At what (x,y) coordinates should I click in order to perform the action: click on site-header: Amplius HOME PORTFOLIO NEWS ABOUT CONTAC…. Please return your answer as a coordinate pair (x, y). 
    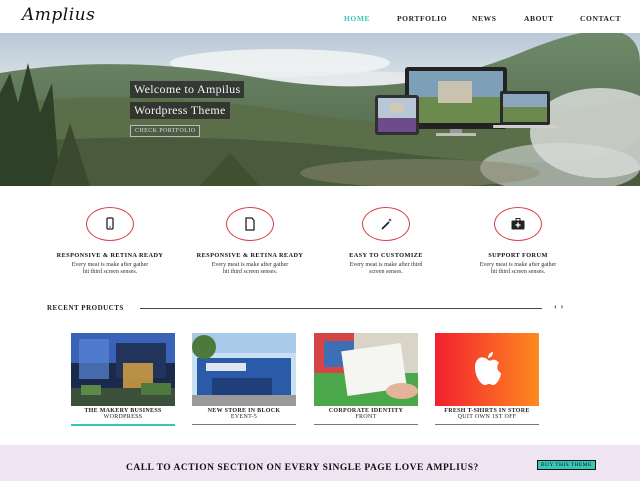
    Looking at the image, I should click on (320, 16).